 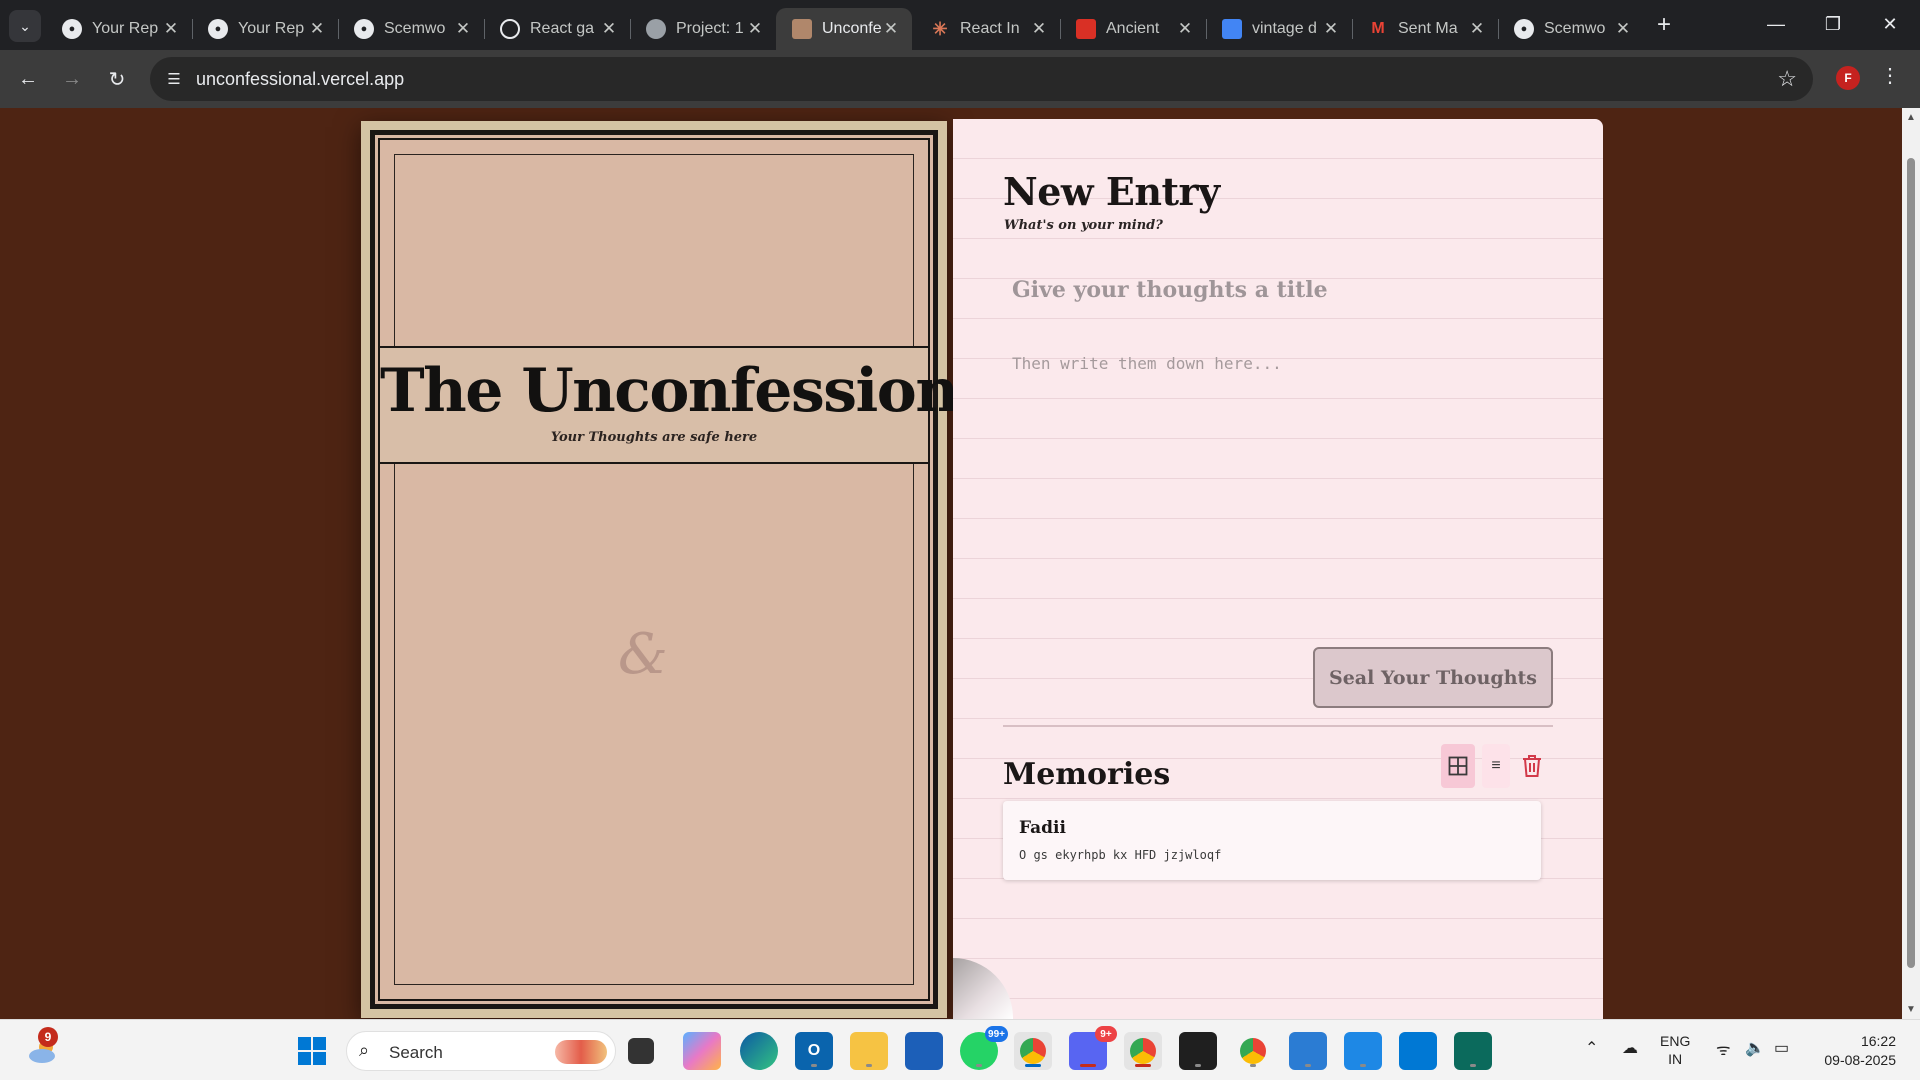 I want to click on clock-time: 16:22, so click(x=1878, y=1041).